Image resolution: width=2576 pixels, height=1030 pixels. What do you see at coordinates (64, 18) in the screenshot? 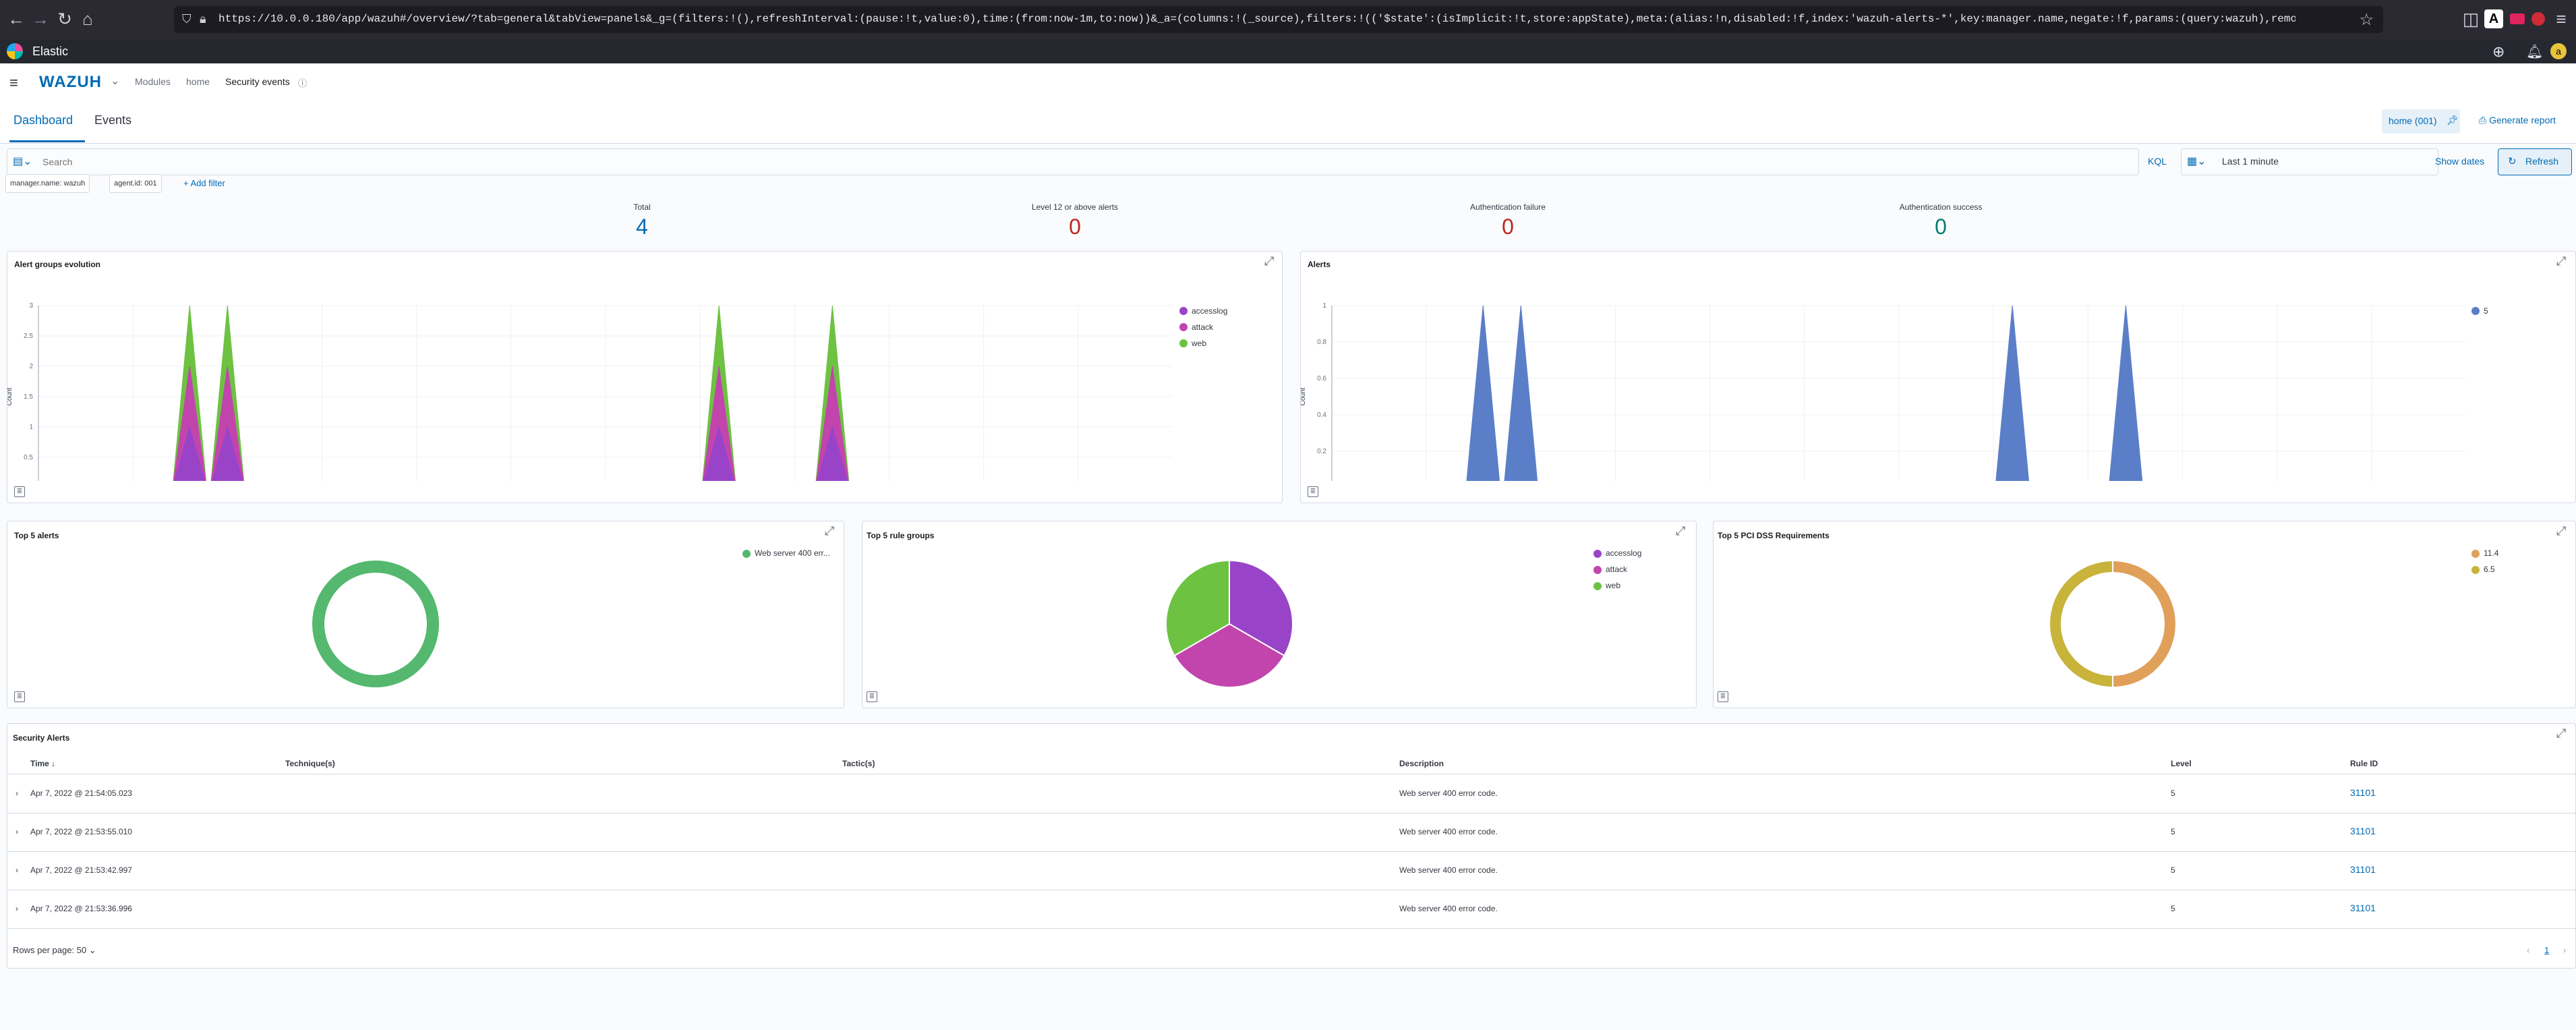
I see `reload-icon: ↻` at bounding box center [64, 18].